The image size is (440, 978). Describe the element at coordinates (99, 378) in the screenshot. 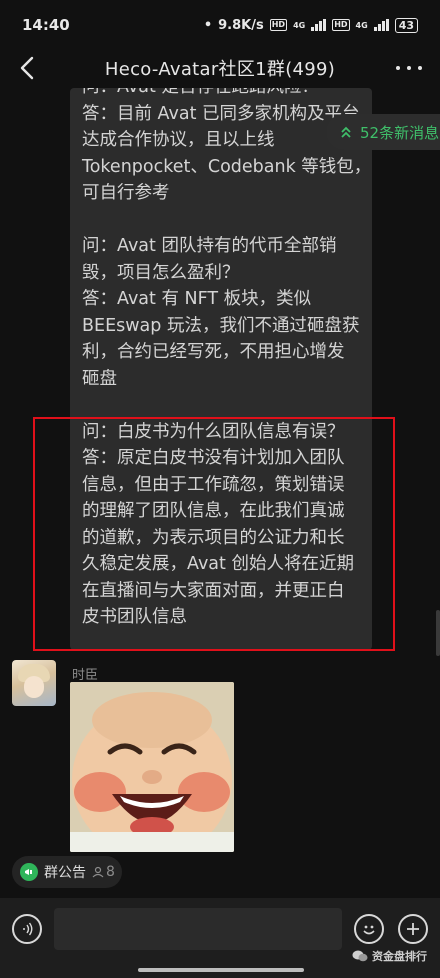

I see `message-line: 砸盘` at that location.